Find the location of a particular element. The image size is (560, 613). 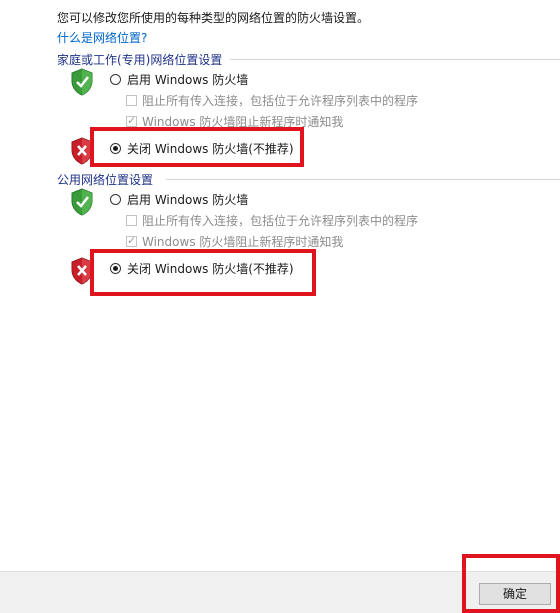

description-text: 您可以修改您所使用的每种类型的网络位置的防火墙设置。 is located at coordinates (213, 18).